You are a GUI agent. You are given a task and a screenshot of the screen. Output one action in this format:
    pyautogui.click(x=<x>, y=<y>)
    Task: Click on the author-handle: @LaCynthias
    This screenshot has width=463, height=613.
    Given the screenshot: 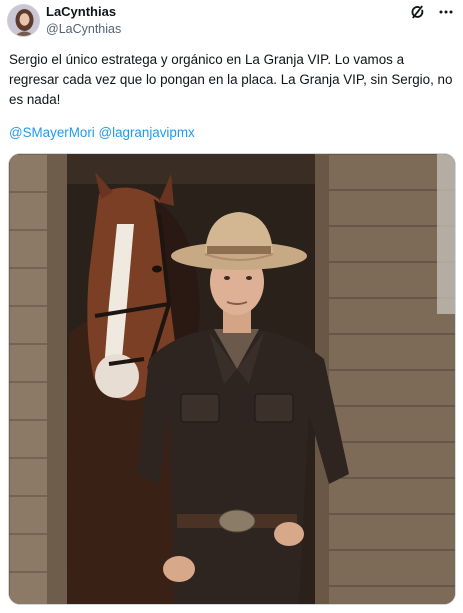 What is the action you would take?
    pyautogui.click(x=83, y=29)
    